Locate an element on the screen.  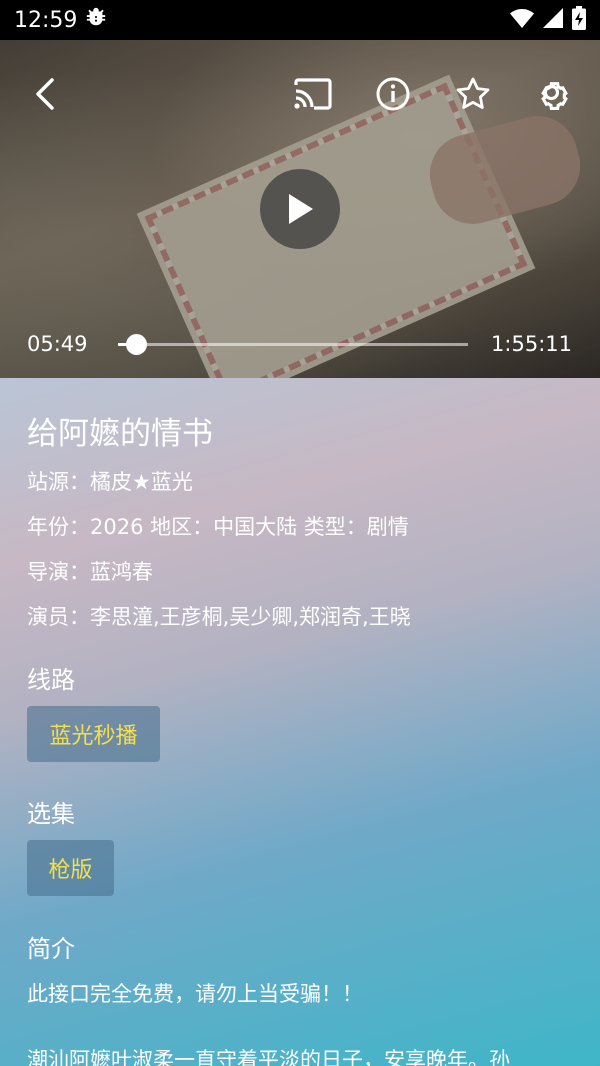
cast-icon is located at coordinates (313, 94).